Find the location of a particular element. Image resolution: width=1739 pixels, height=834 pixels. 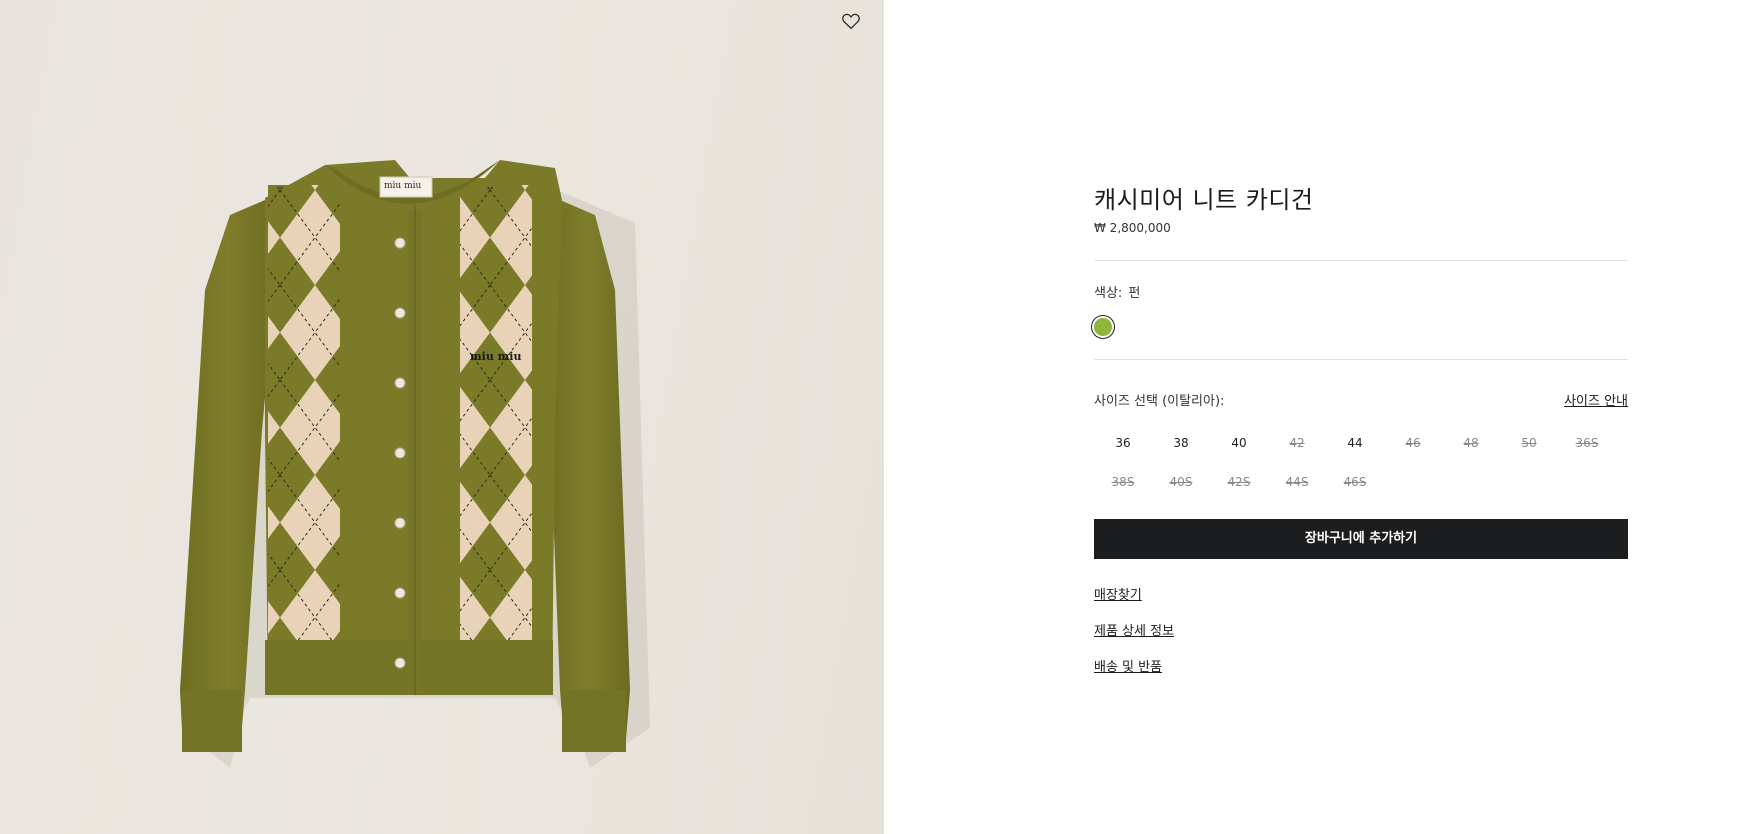

product-price: ₩ 2,800,000 is located at coordinates (1132, 228).